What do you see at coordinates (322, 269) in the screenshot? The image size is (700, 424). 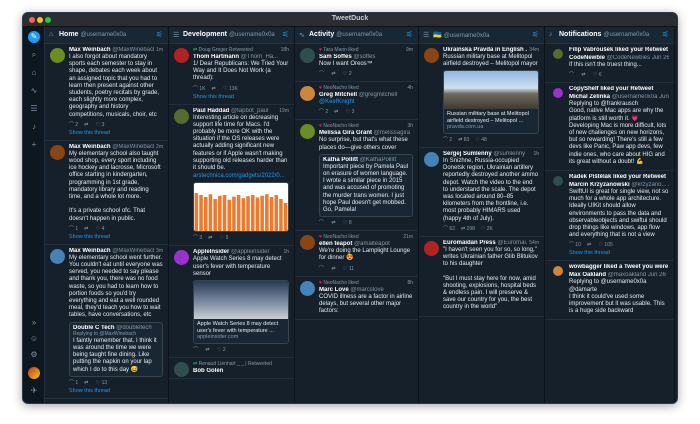 I see `reply-button: ⌒` at bounding box center [322, 269].